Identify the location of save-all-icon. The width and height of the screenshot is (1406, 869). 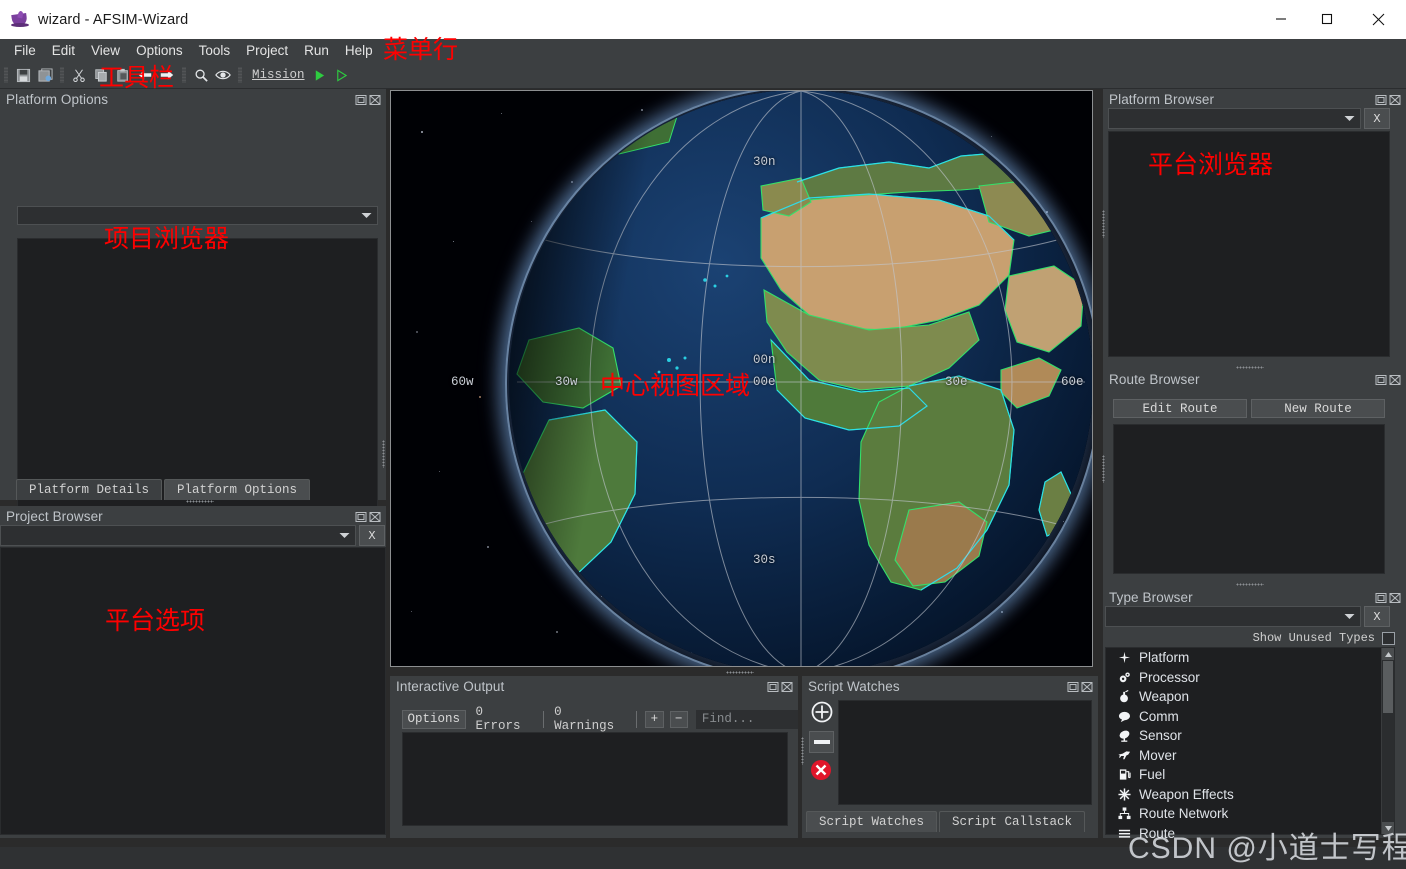
(45, 75).